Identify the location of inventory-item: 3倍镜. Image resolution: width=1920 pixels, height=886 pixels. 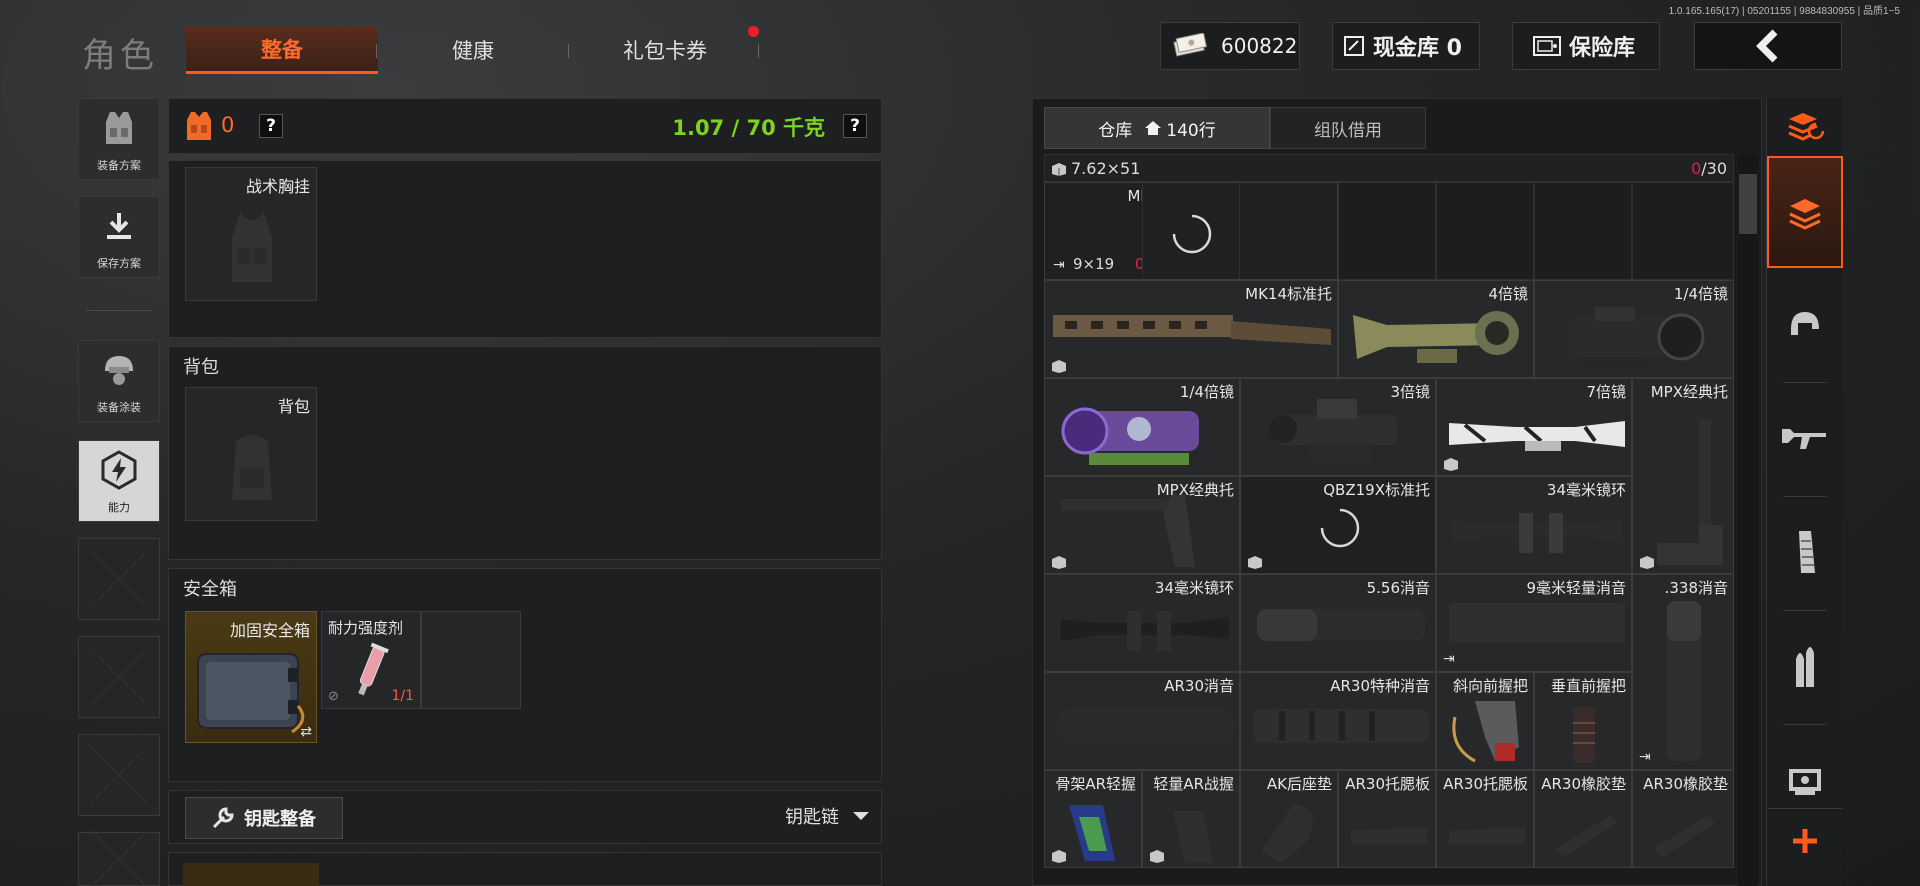
(1338, 427).